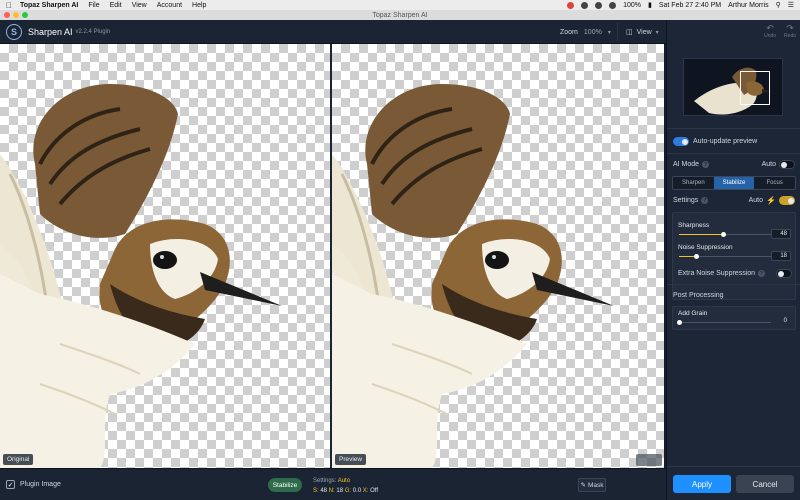 This screenshot has width=800, height=500. I want to click on spotlight-icon: ⚲, so click(778, 5).